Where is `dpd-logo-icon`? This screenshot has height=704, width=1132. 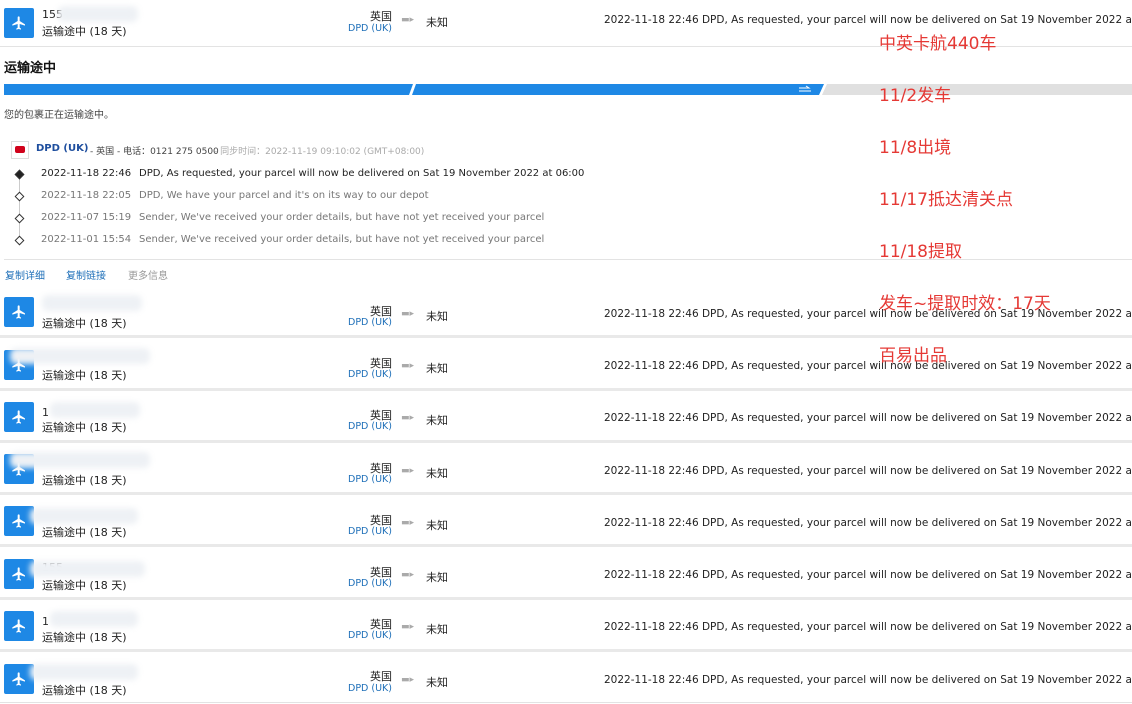 dpd-logo-icon is located at coordinates (20, 150).